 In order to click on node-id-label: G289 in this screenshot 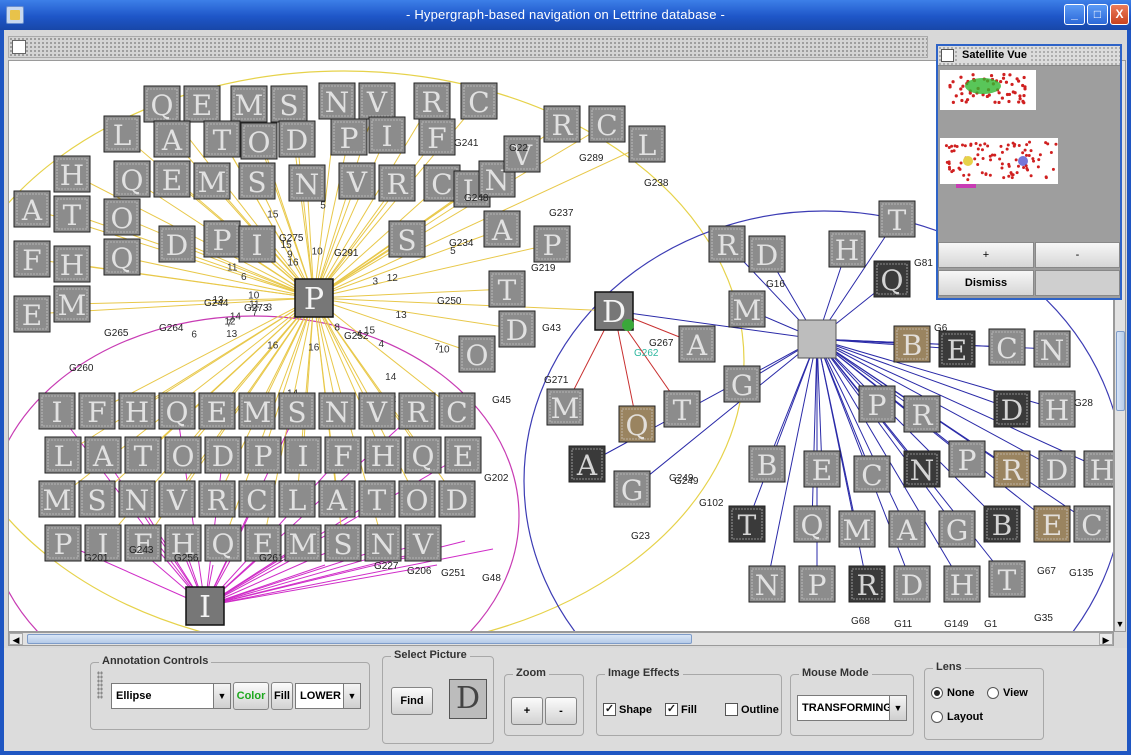, I will do `click(591, 158)`.